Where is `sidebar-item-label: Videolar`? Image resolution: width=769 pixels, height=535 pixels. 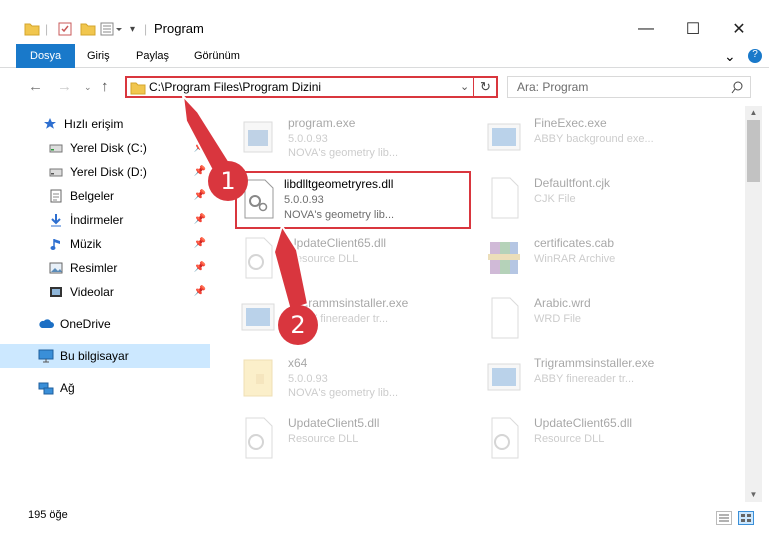
sidebar-item-label: Videolar is located at coordinates (92, 292).